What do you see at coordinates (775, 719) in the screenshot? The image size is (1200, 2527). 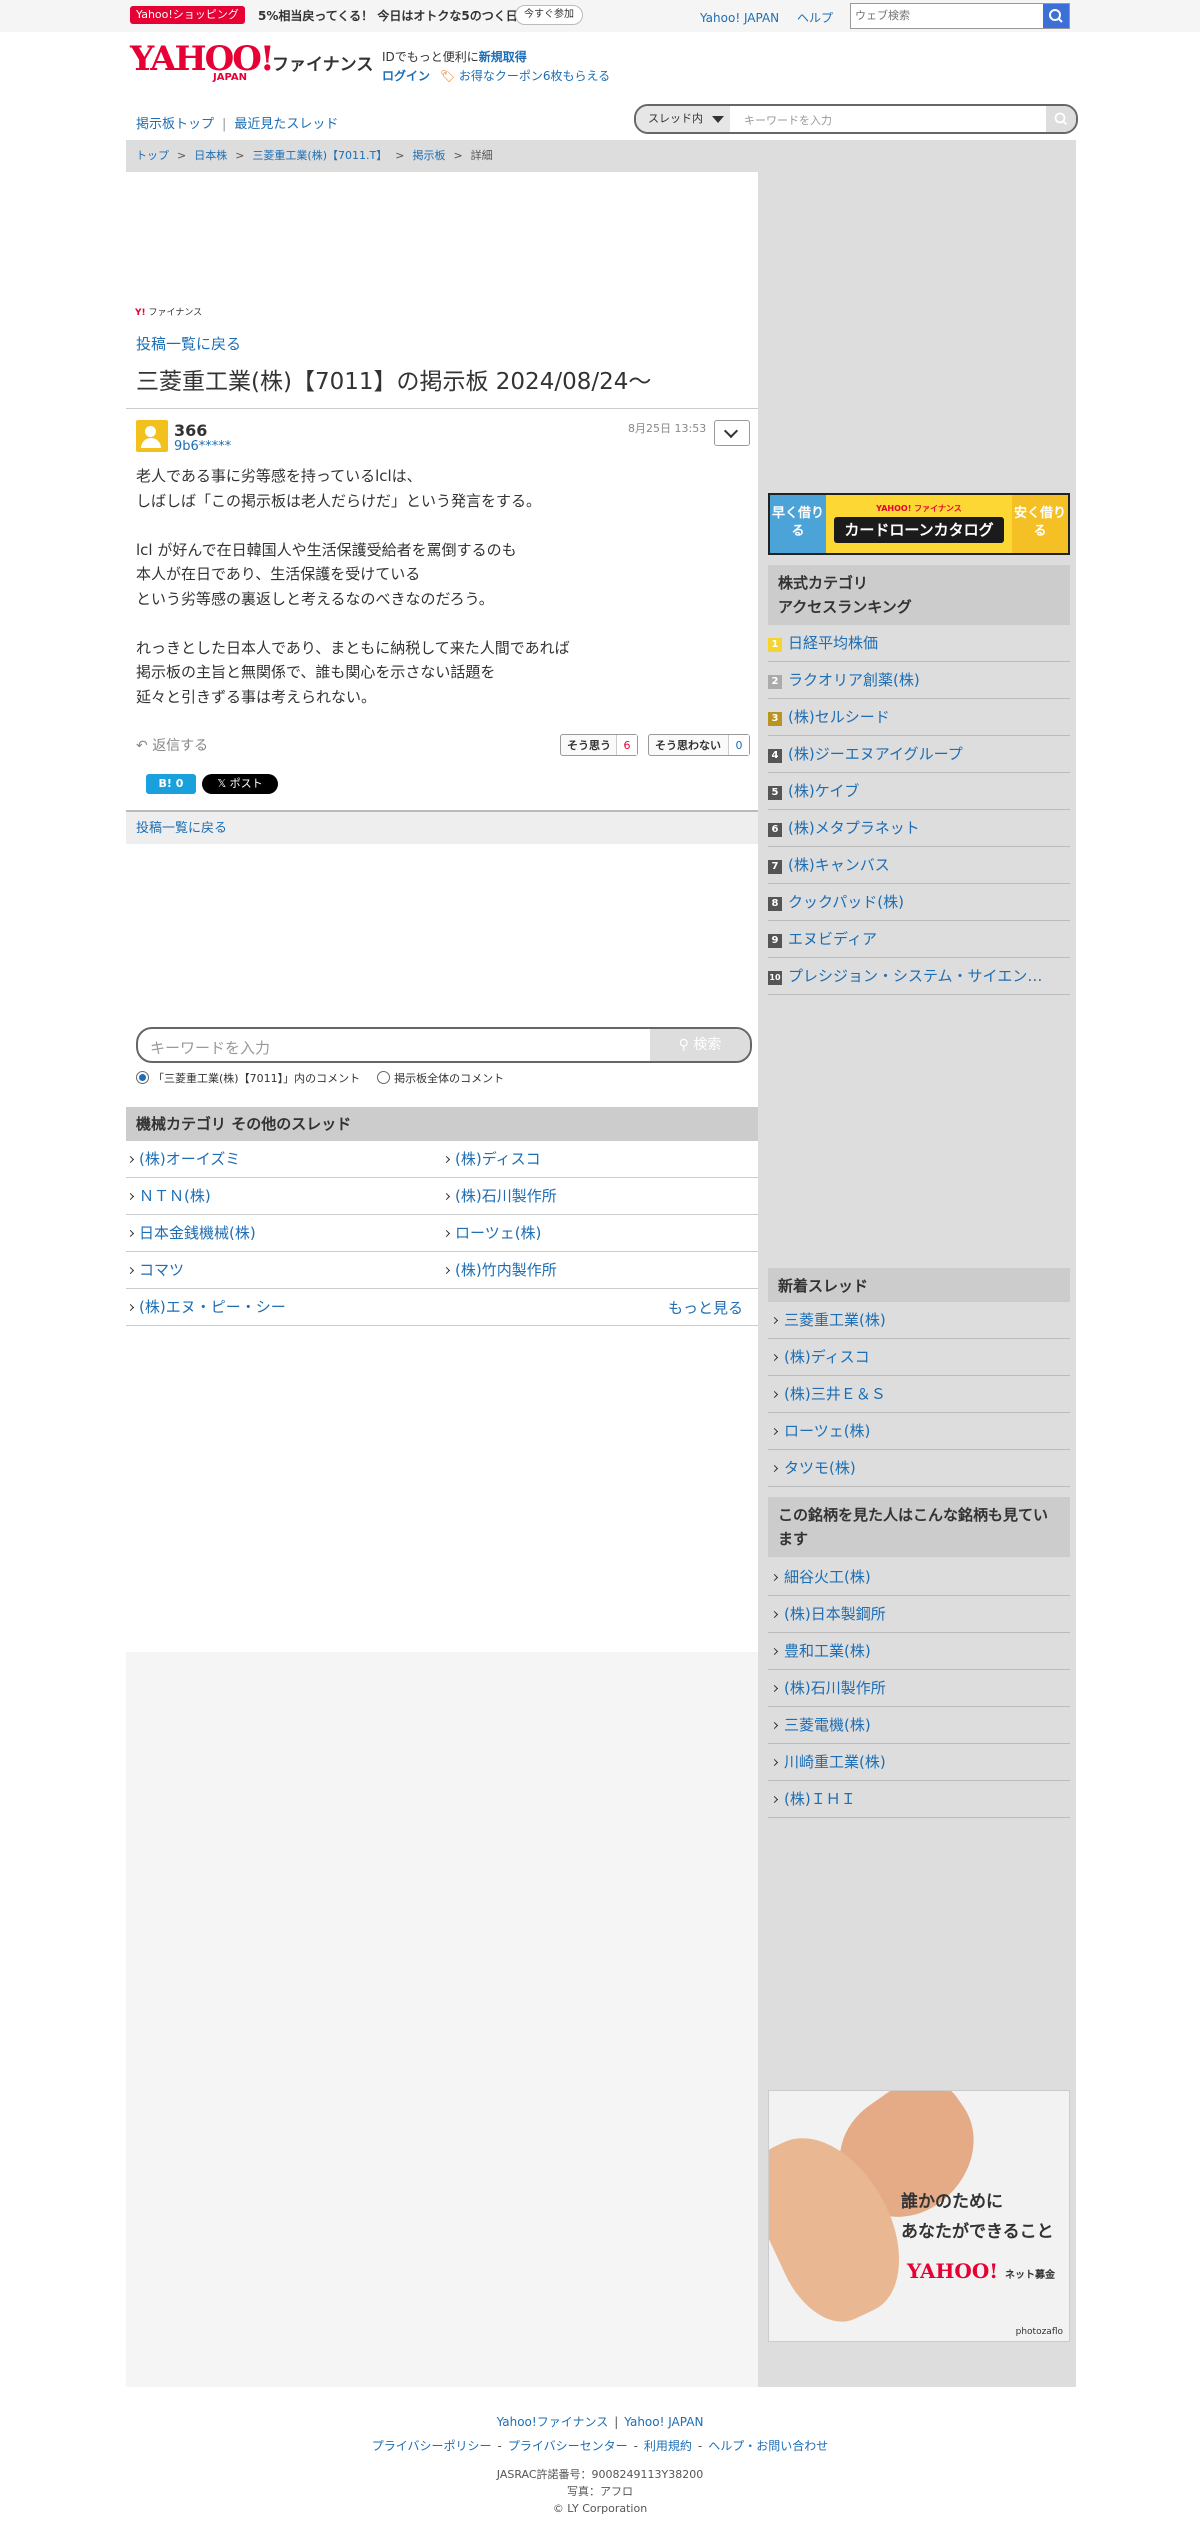 I see `rank-number: 3` at bounding box center [775, 719].